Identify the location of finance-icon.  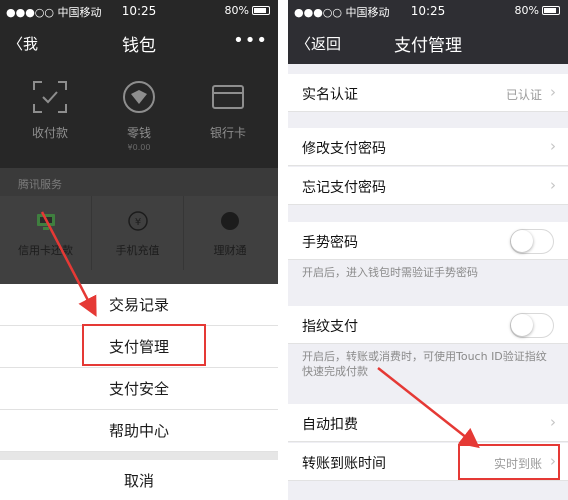
(230, 221).